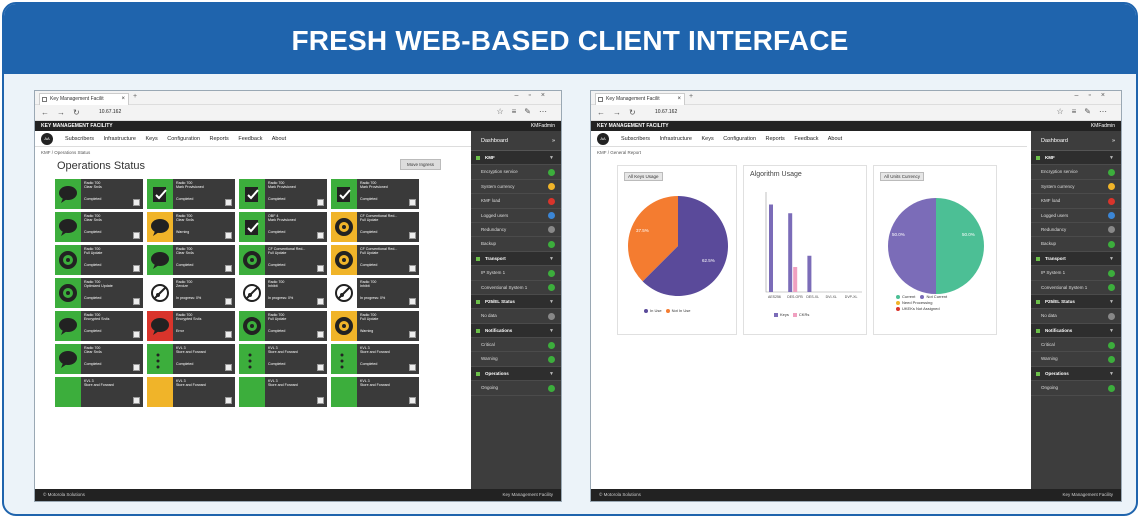 The height and width of the screenshot is (518, 1140). Describe the element at coordinates (375, 326) in the screenshot. I see `operation-tile: Radio 700 Full Update Warning` at that location.